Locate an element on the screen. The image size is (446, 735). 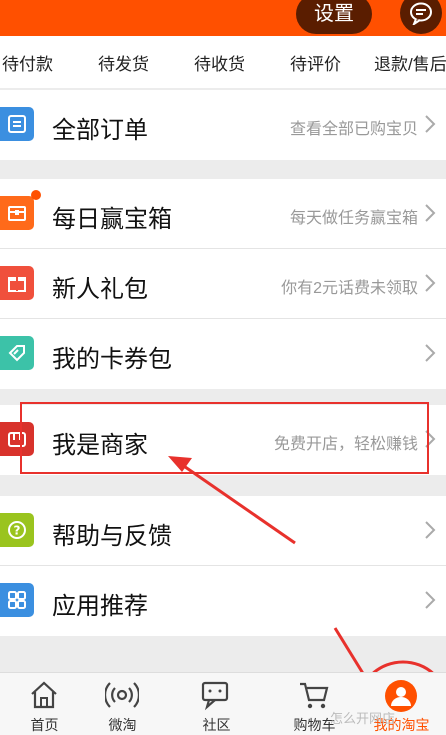
cart-icon is located at coordinates (314, 695).